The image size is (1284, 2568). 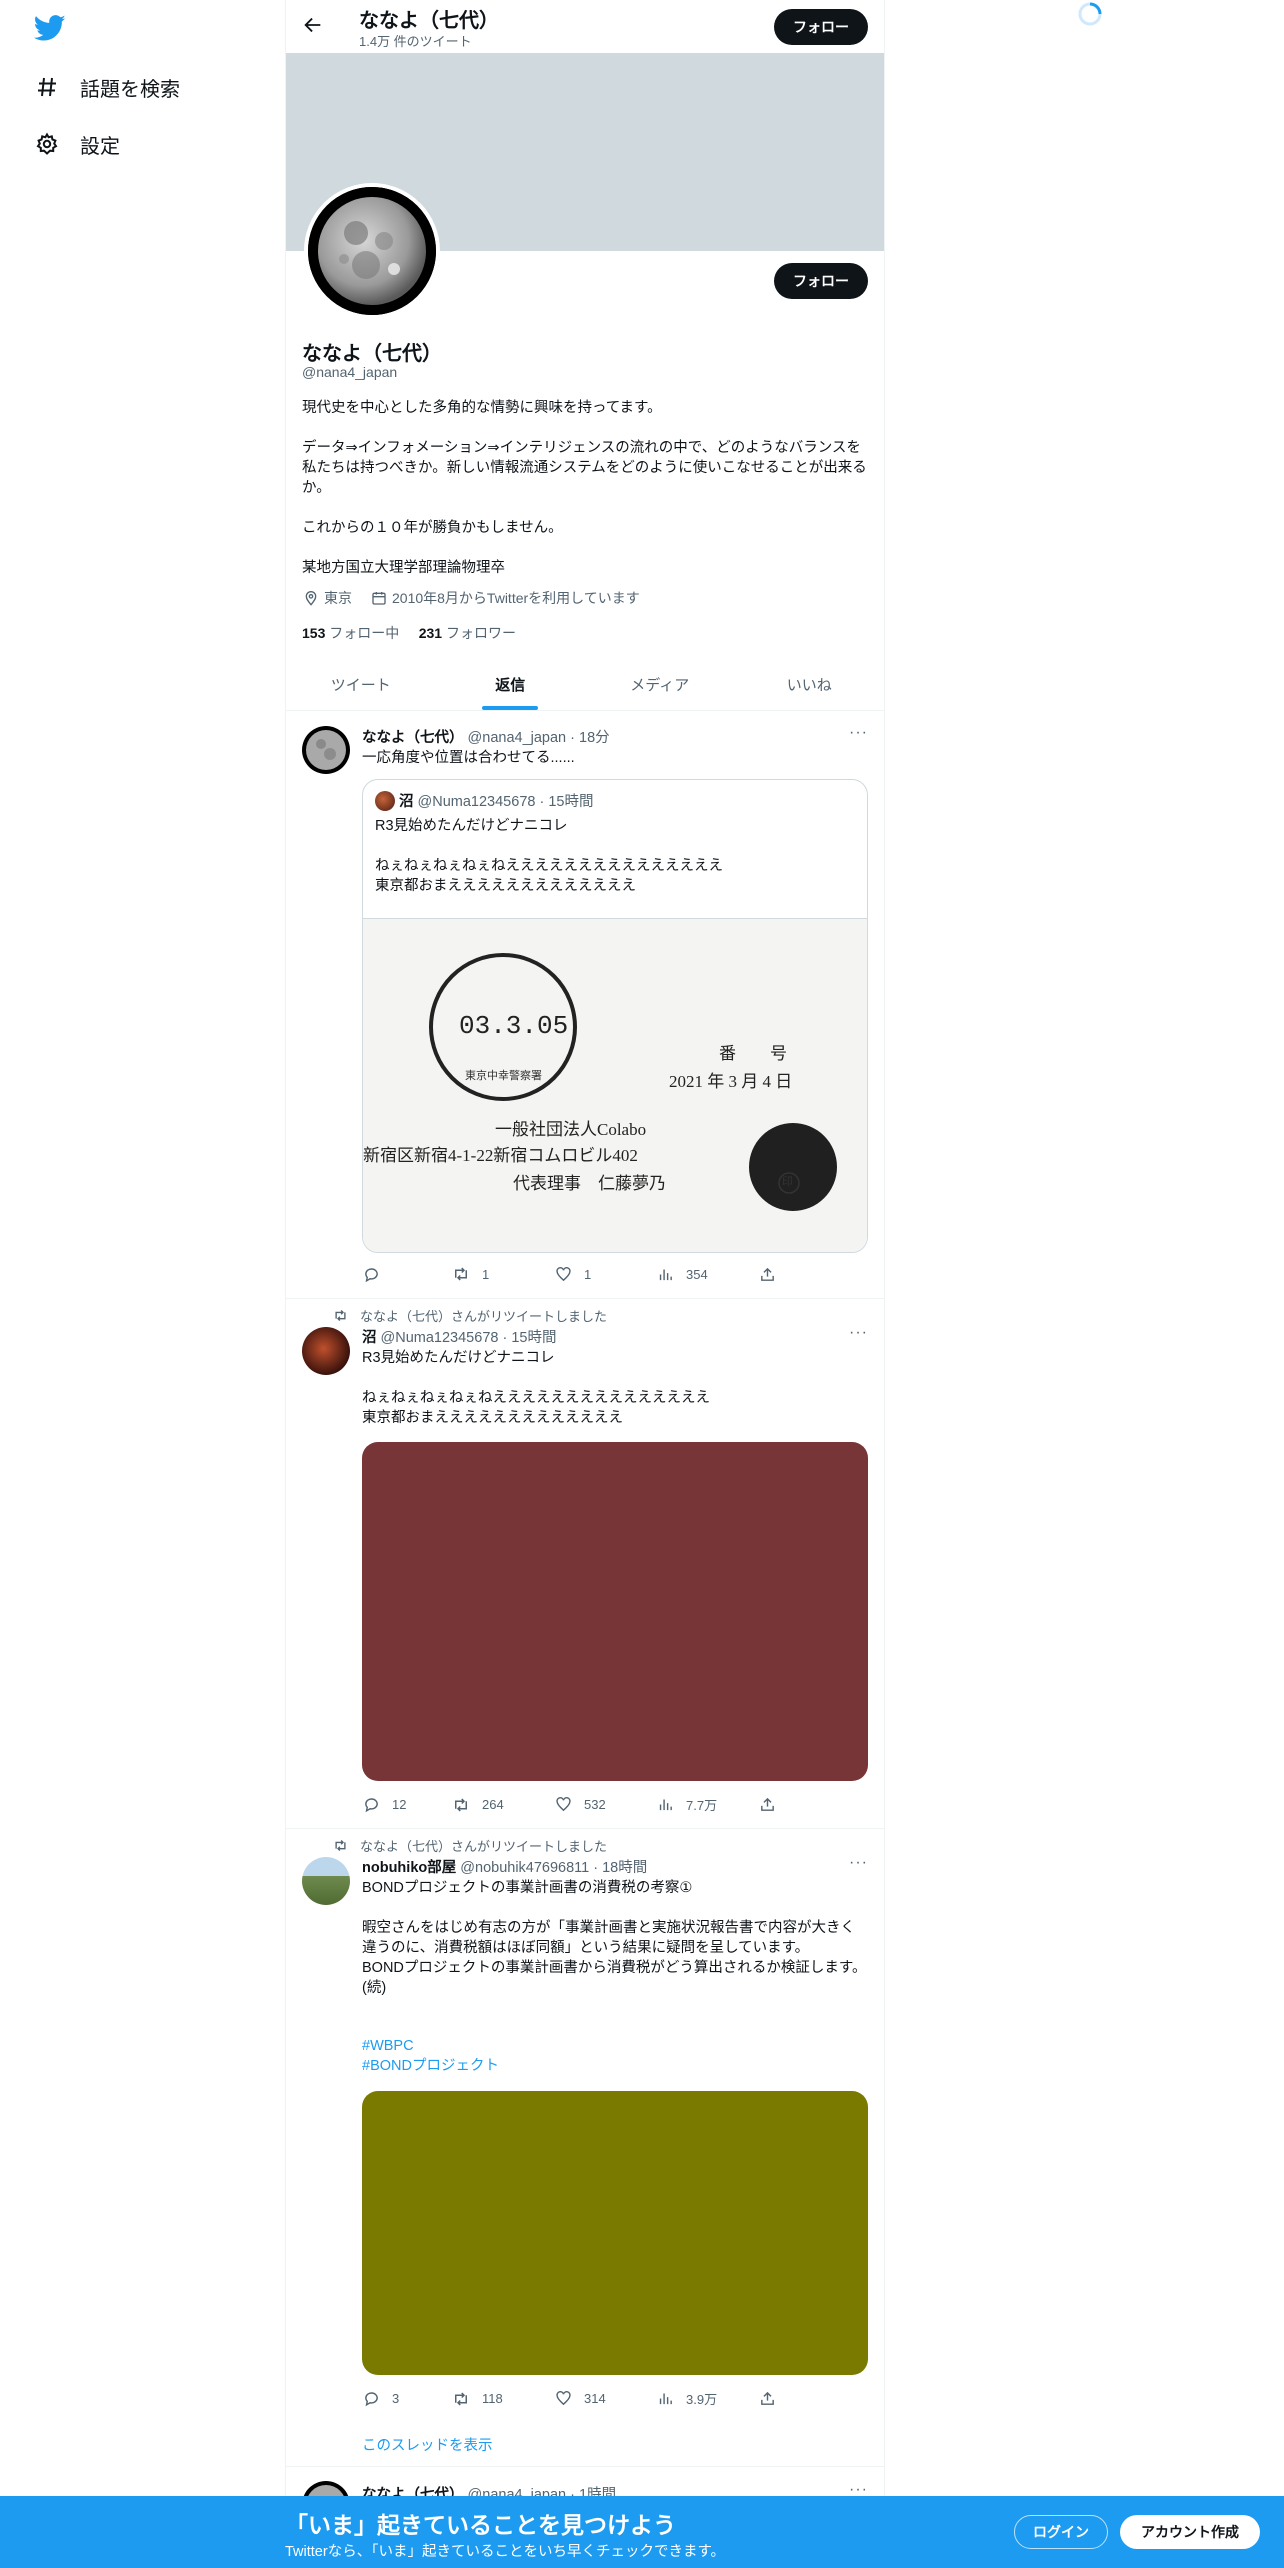 I want to click on header-follow-button: フォロー, so click(x=821, y=27).